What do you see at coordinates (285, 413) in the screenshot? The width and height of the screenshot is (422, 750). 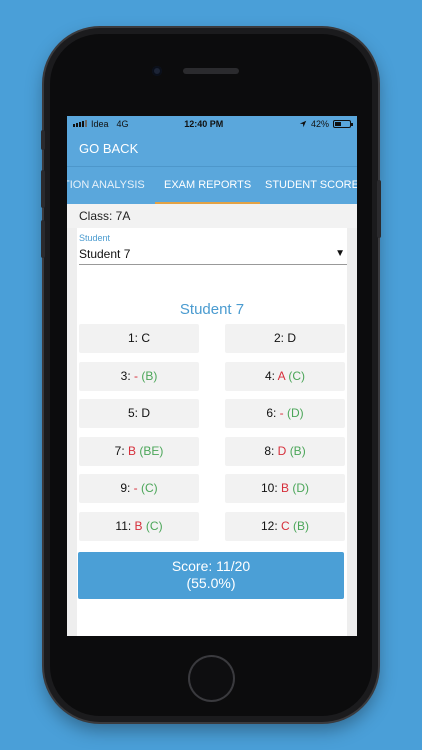 I see `answer-item: 6: - (D)` at bounding box center [285, 413].